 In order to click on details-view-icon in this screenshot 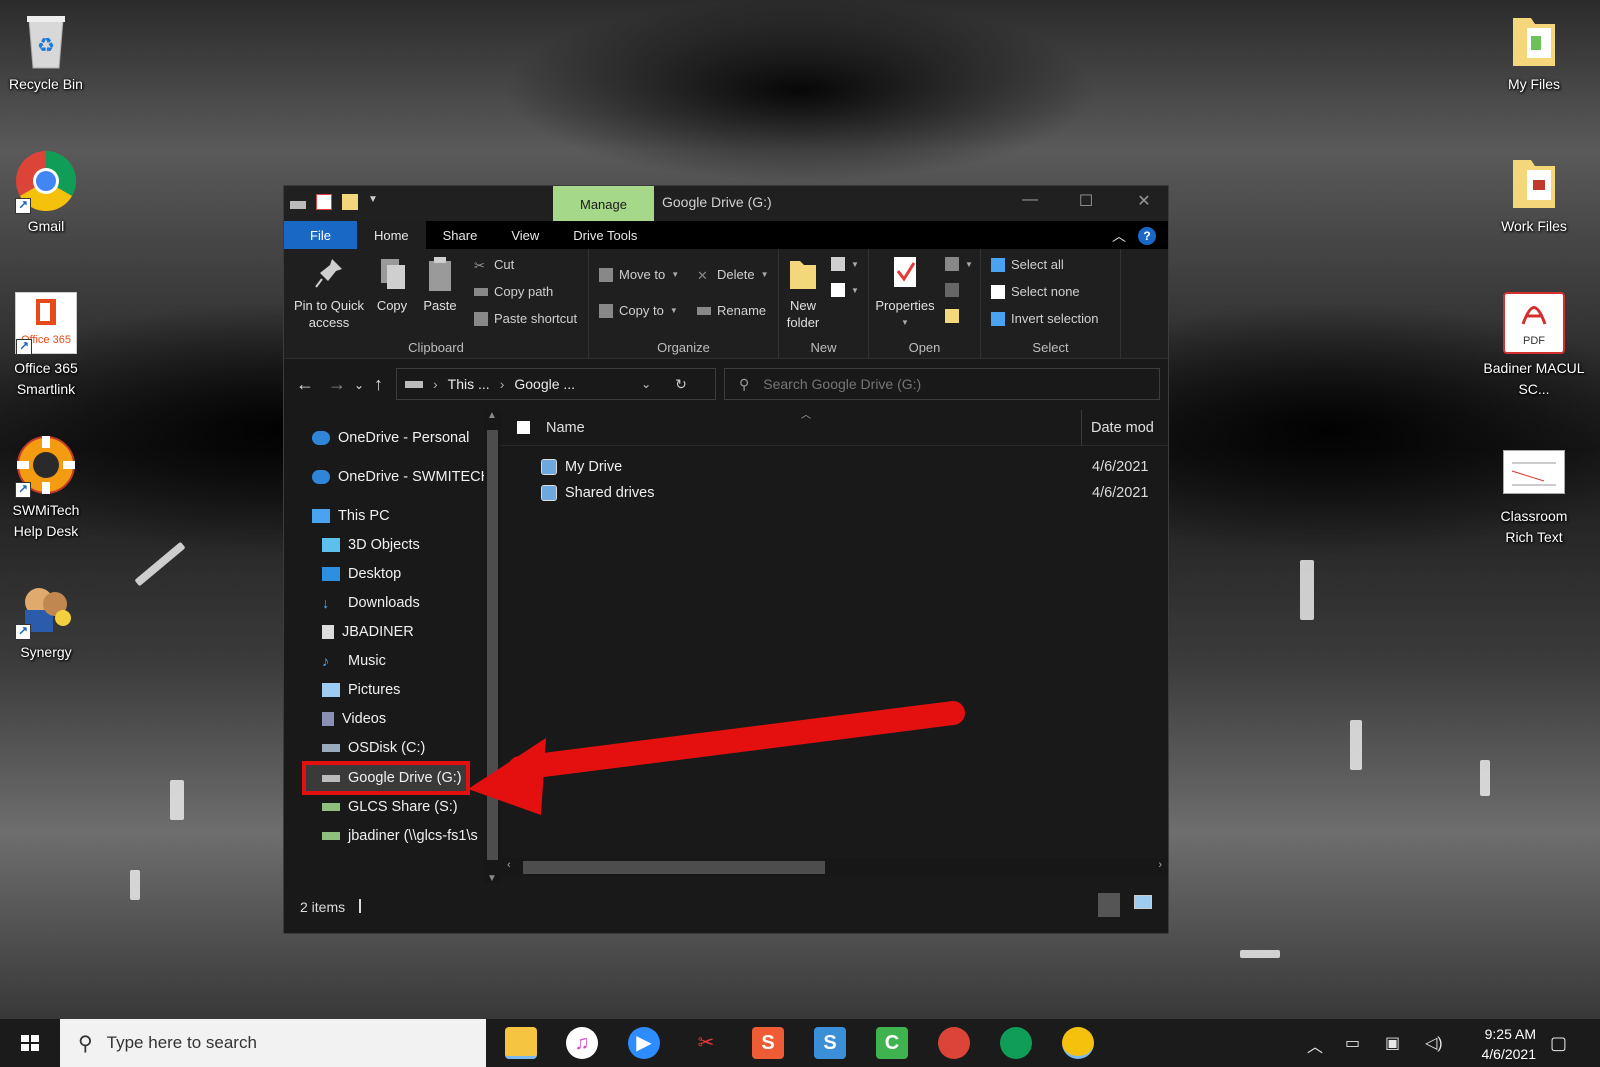, I will do `click(1109, 905)`.